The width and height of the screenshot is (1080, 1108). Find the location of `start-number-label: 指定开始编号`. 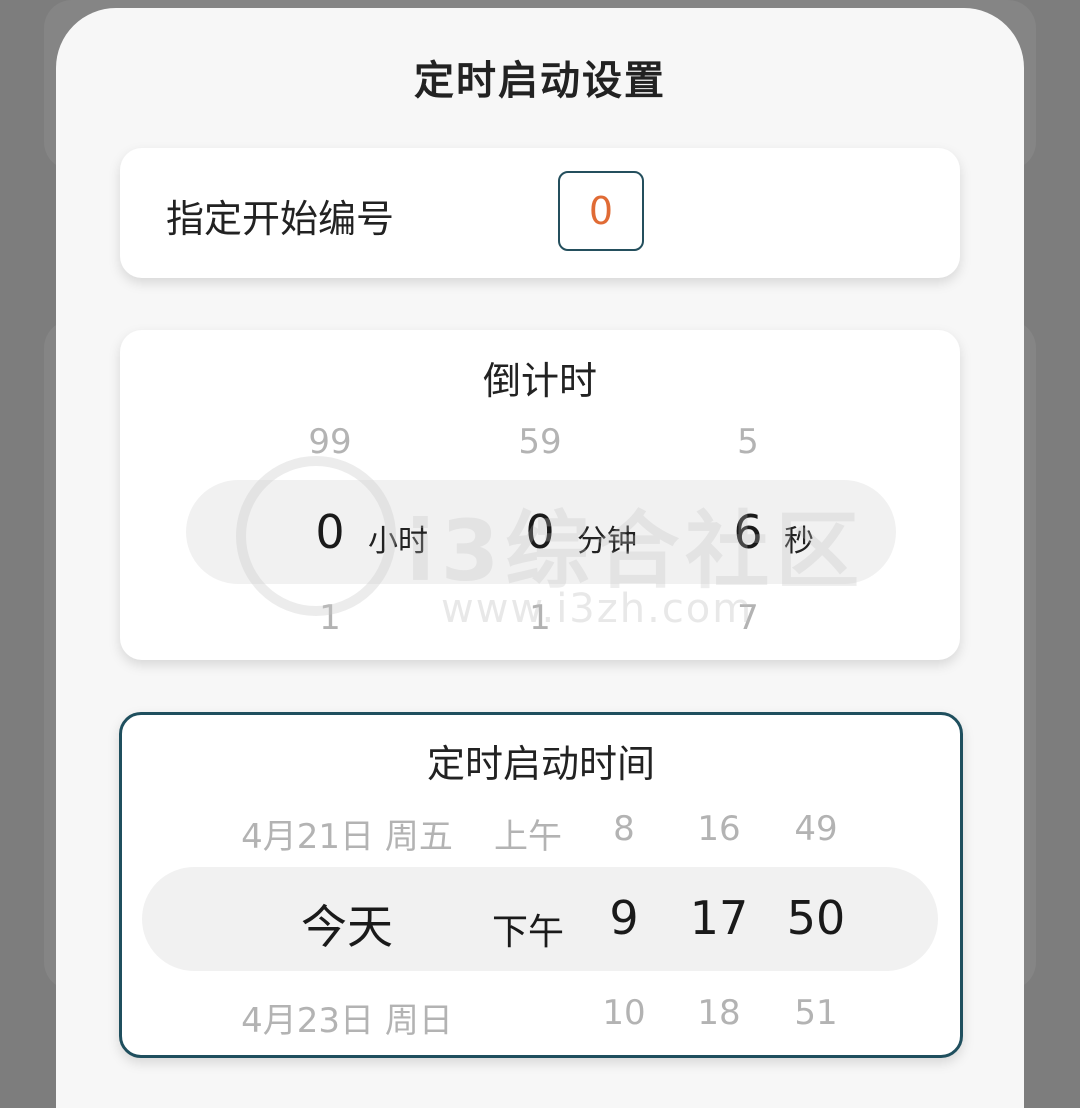

start-number-label: 指定开始编号 is located at coordinates (280, 219).